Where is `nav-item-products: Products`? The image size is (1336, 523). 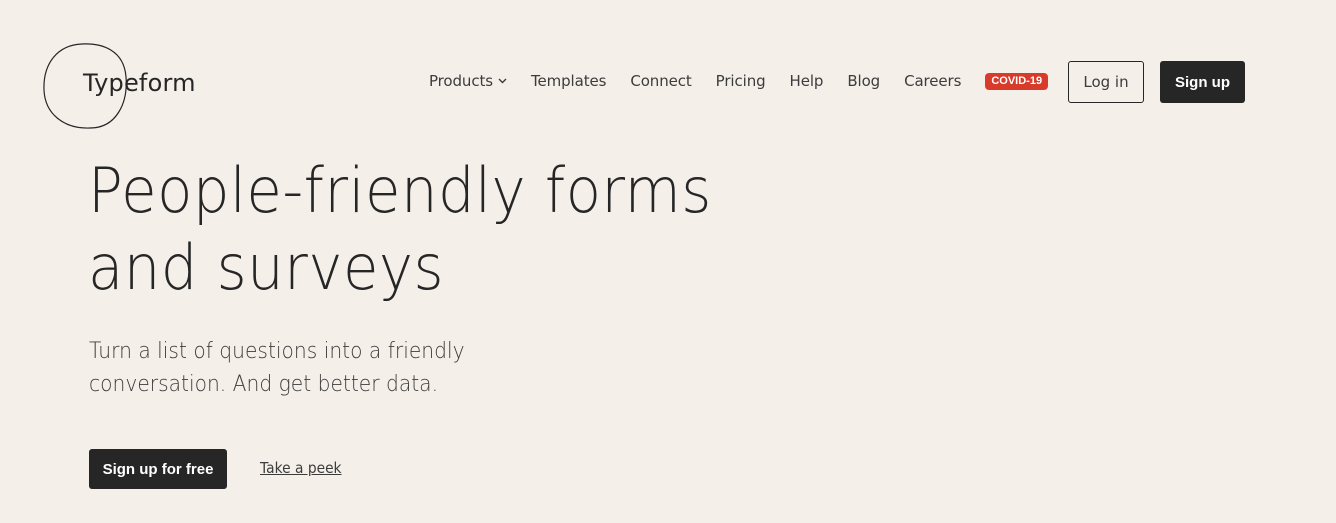
nav-item-products: Products is located at coordinates (468, 81).